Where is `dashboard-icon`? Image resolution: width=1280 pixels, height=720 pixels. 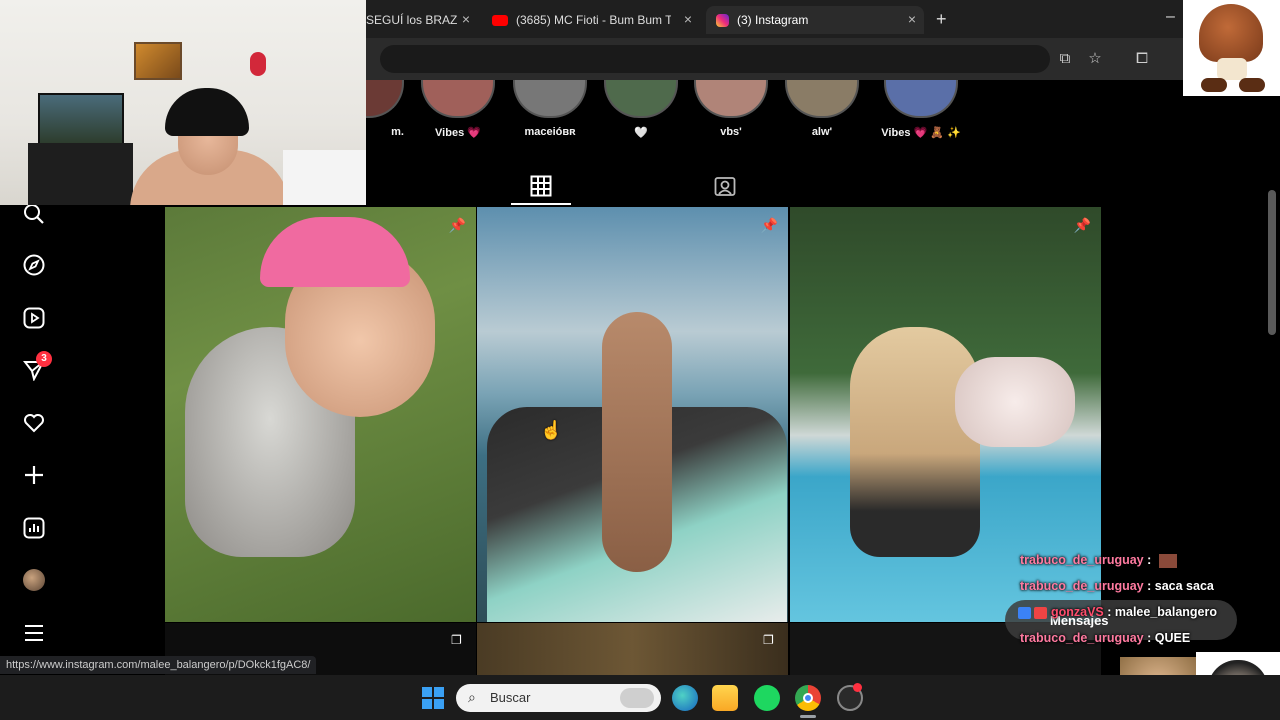
dashboard-icon is located at coordinates (34, 528).